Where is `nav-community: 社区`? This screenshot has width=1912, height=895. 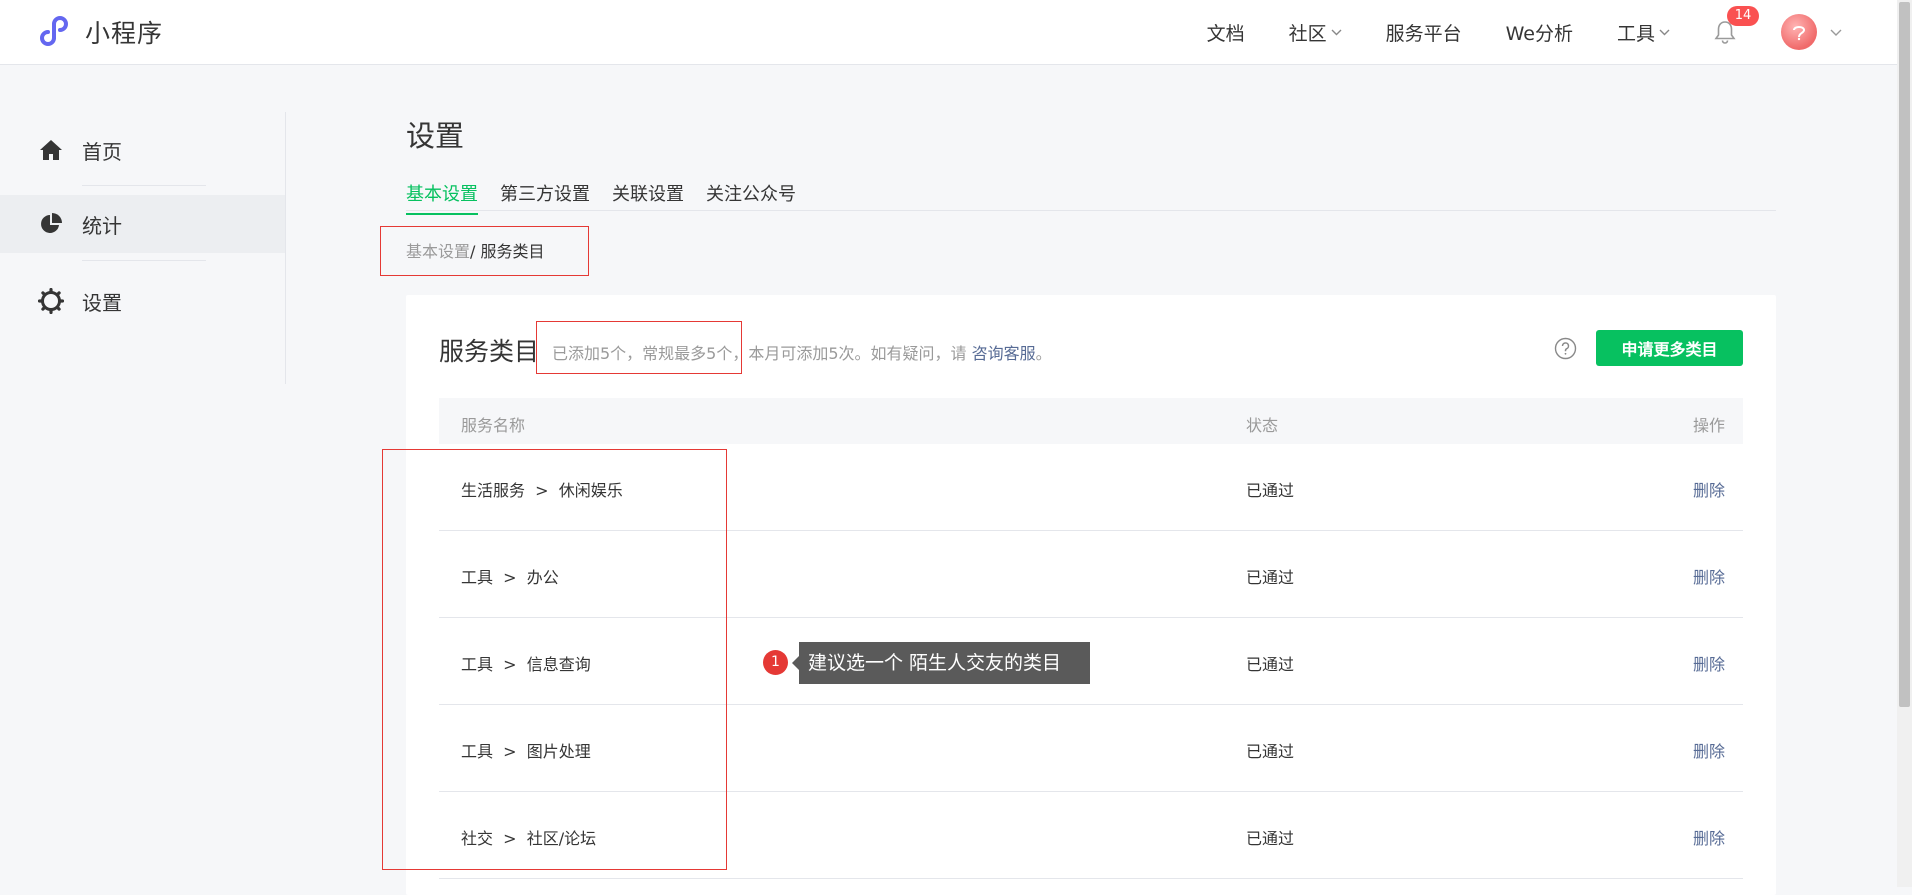 nav-community: 社区 is located at coordinates (1315, 32).